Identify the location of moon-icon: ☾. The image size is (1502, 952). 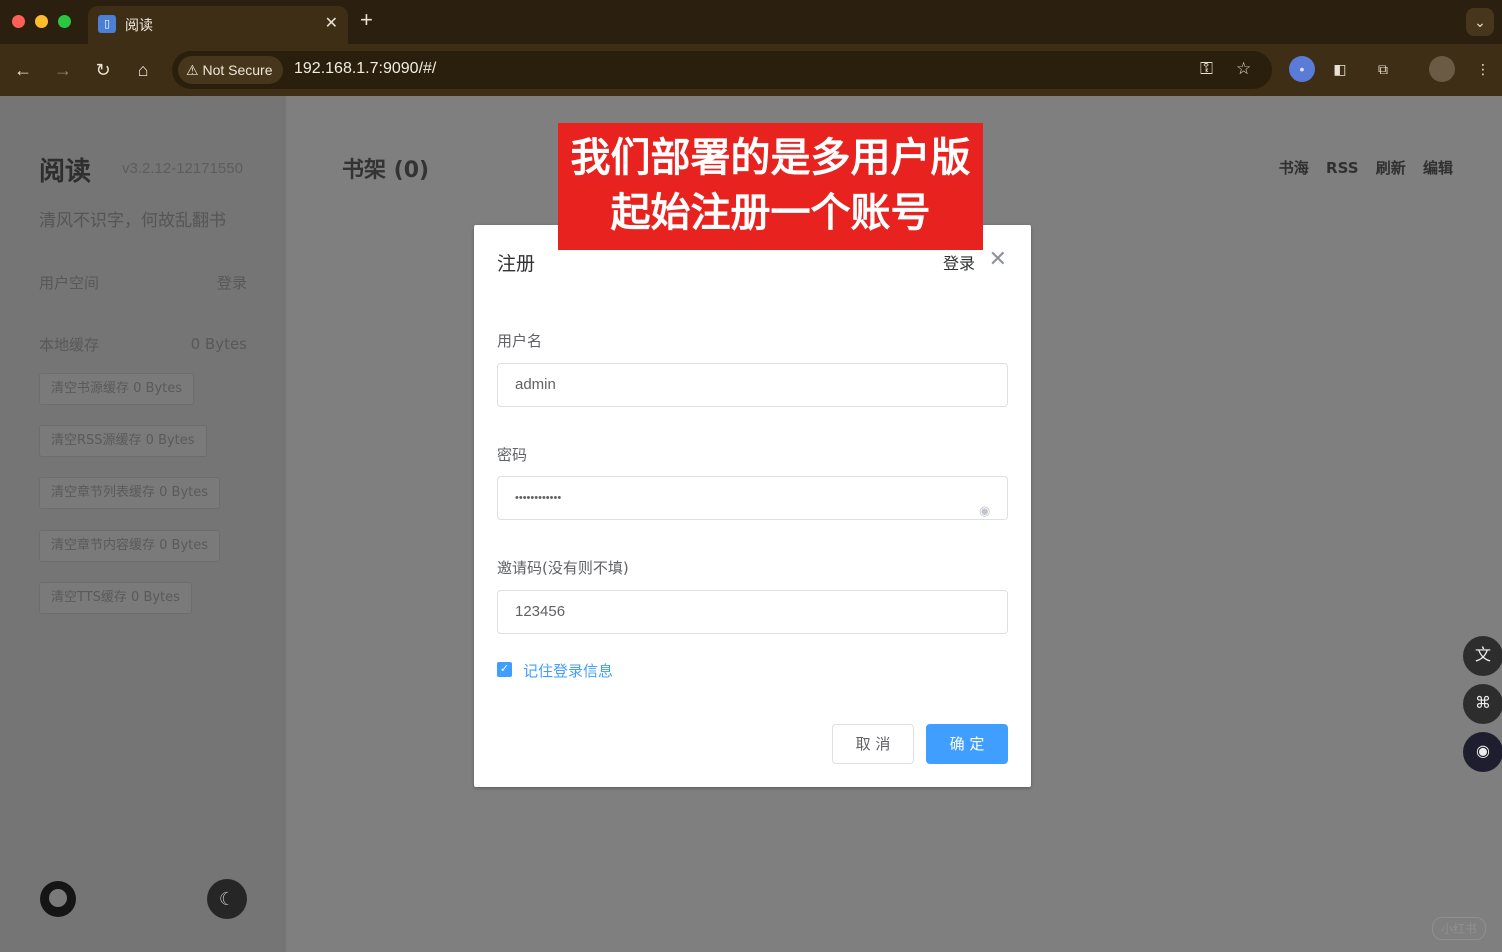
(227, 899).